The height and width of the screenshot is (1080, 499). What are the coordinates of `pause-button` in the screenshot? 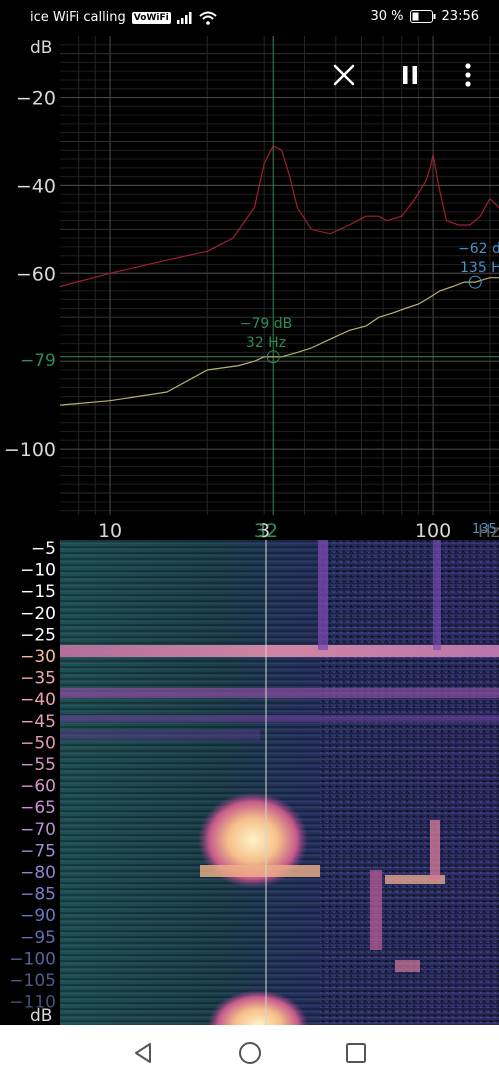 It's located at (410, 75).